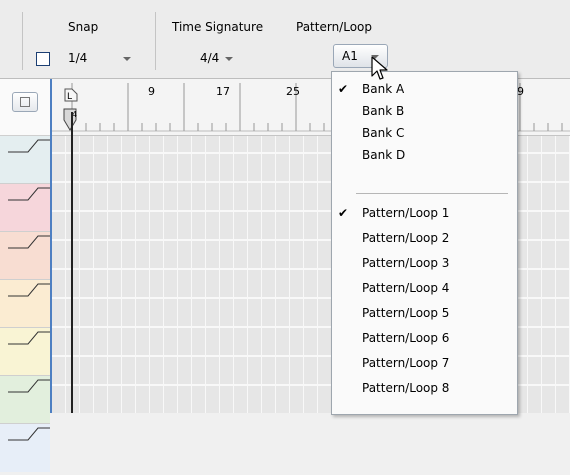  I want to click on snap-label: Snap, so click(83, 27).